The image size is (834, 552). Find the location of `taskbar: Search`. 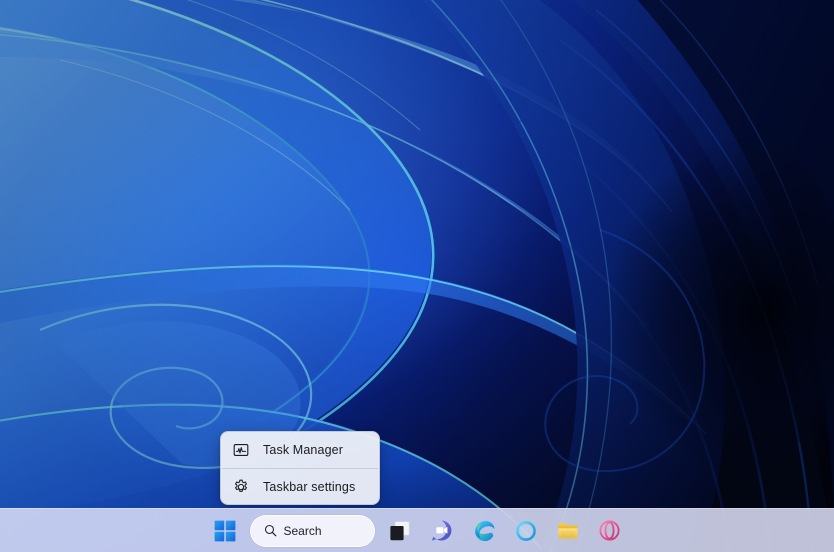

taskbar: Search is located at coordinates (417, 530).